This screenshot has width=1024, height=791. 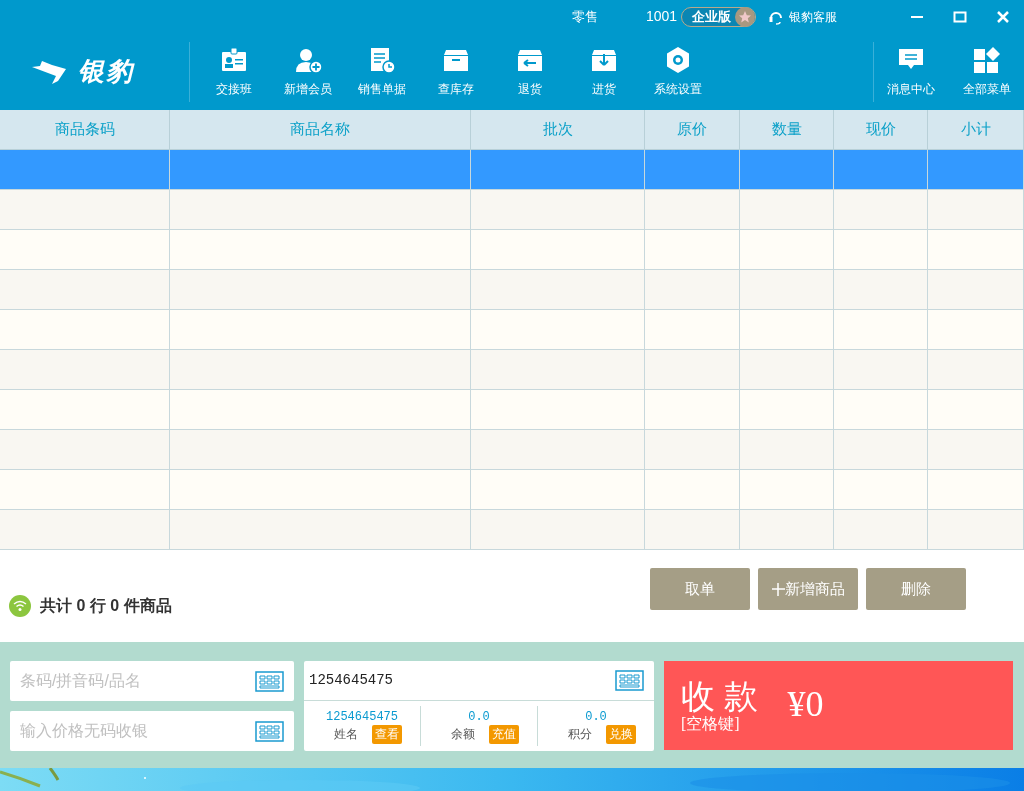 What do you see at coordinates (362, 716) in the screenshot?
I see `stat-value: 1254645475` at bounding box center [362, 716].